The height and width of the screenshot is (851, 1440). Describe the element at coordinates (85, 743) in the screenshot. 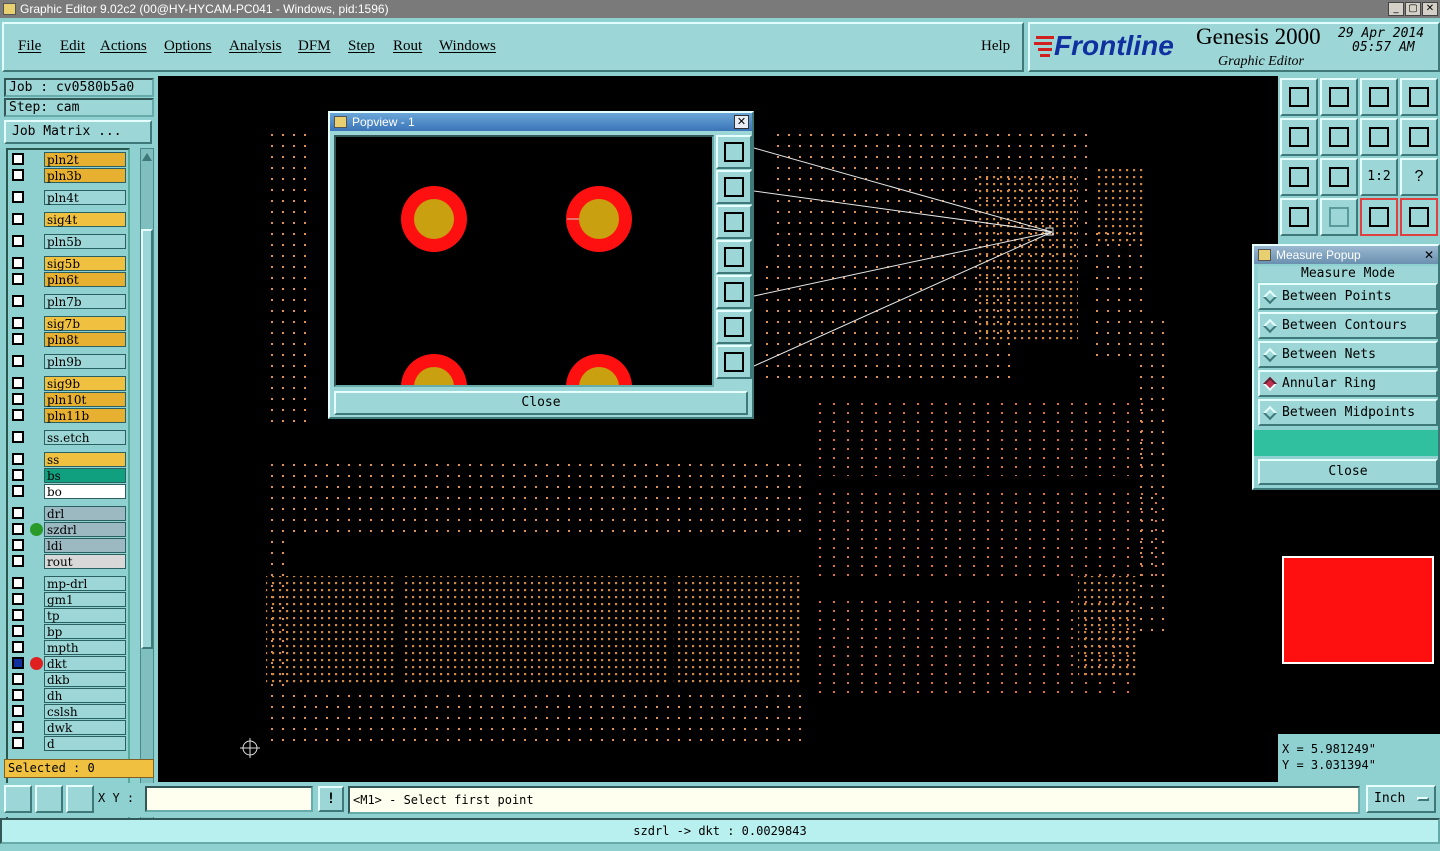

I see `layer-name: d` at that location.